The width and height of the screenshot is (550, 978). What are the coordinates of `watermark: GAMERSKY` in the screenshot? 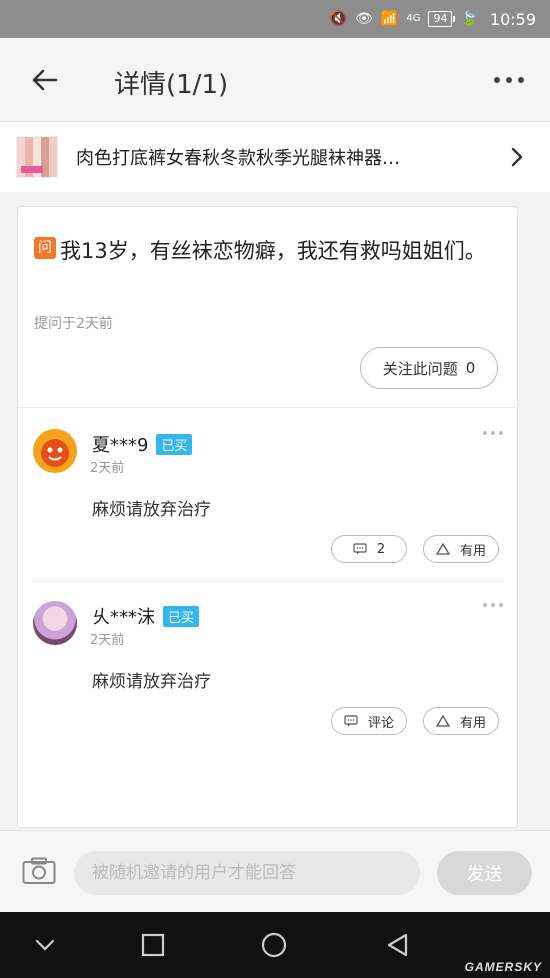 It's located at (503, 967).